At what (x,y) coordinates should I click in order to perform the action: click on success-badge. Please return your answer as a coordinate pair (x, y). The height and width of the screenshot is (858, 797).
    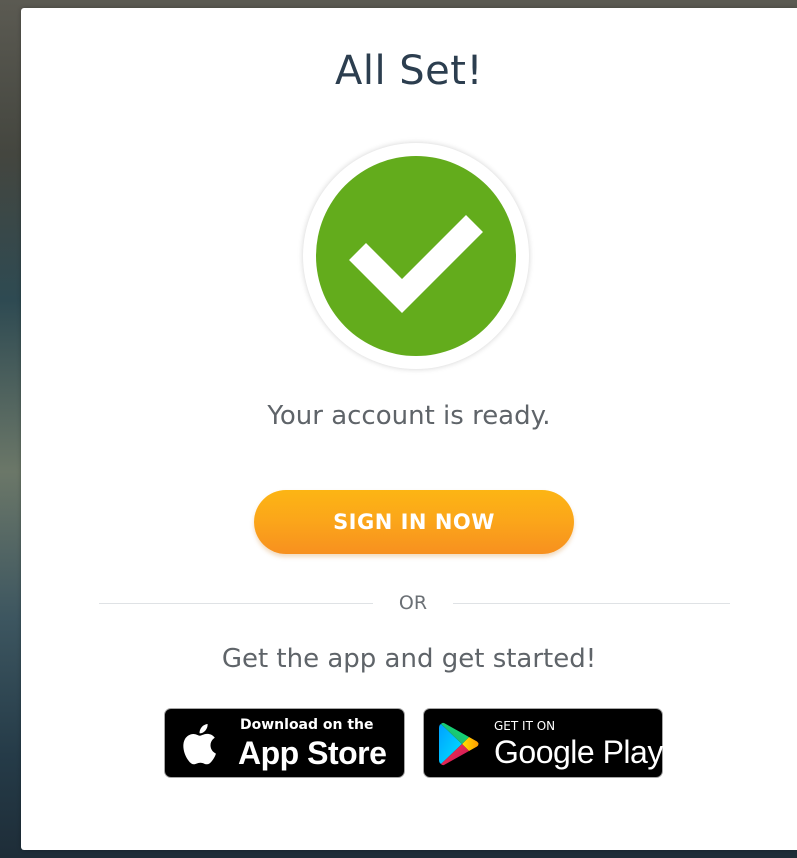
    Looking at the image, I should click on (416, 256).